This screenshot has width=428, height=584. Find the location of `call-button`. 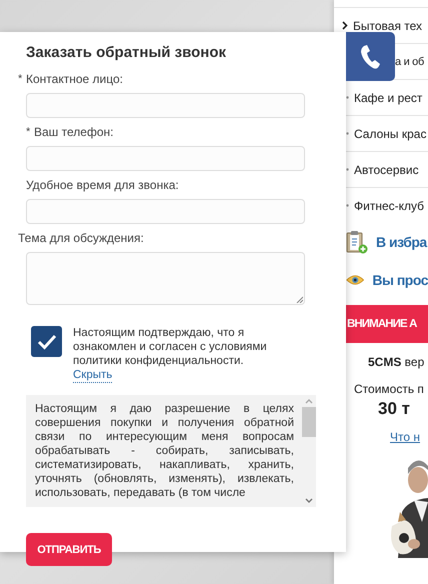

call-button is located at coordinates (370, 56).